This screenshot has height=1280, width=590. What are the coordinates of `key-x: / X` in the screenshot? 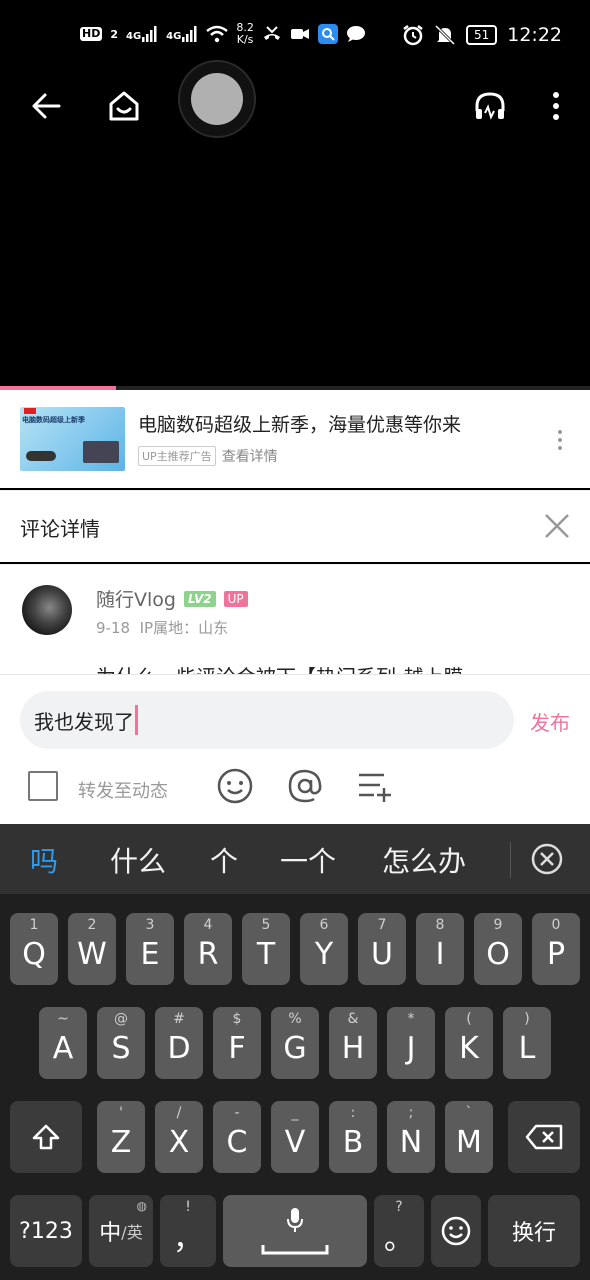 It's located at (179, 1137).